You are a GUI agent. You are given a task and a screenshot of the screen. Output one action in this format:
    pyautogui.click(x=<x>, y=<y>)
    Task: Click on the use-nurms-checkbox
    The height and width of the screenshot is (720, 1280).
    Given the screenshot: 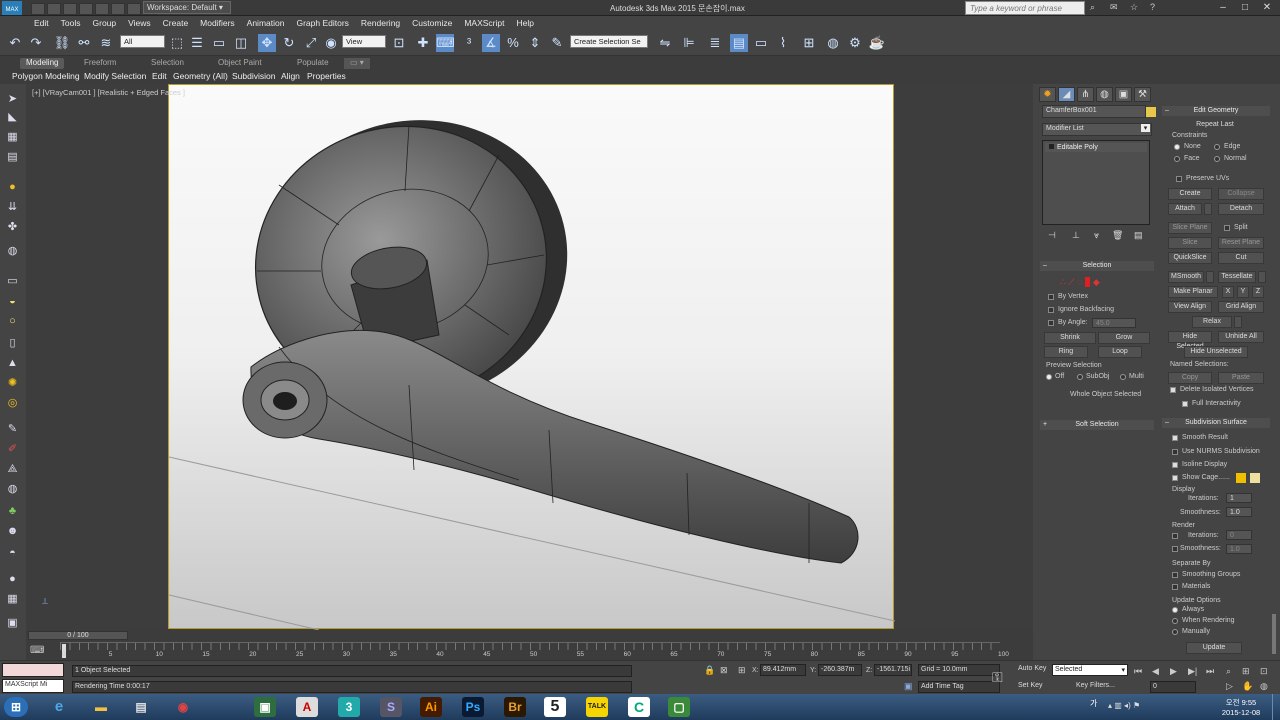 What is the action you would take?
    pyautogui.click(x=1175, y=452)
    